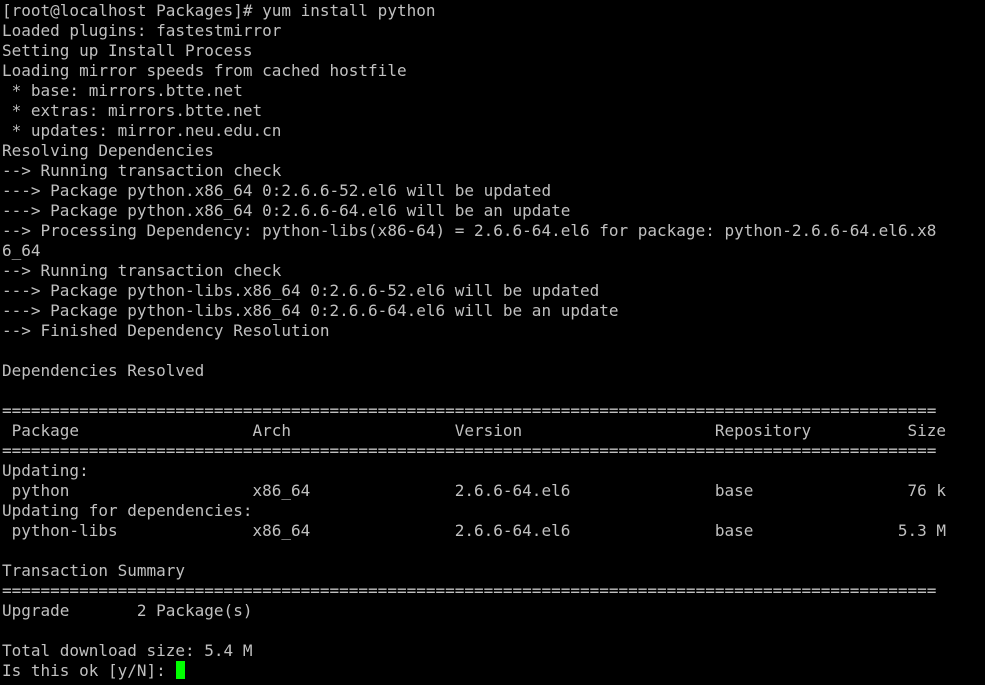  What do you see at coordinates (474, 430) in the screenshot?
I see `terminal-line: Package Arch Version Repository Size` at bounding box center [474, 430].